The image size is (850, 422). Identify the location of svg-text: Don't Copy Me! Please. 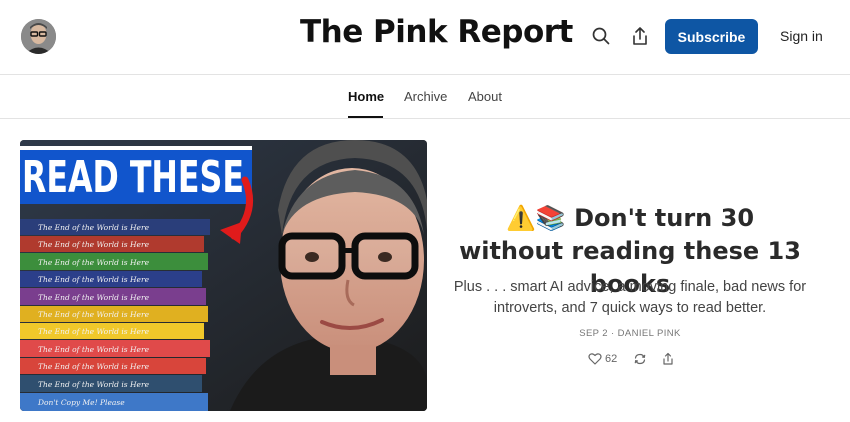
(81, 402).